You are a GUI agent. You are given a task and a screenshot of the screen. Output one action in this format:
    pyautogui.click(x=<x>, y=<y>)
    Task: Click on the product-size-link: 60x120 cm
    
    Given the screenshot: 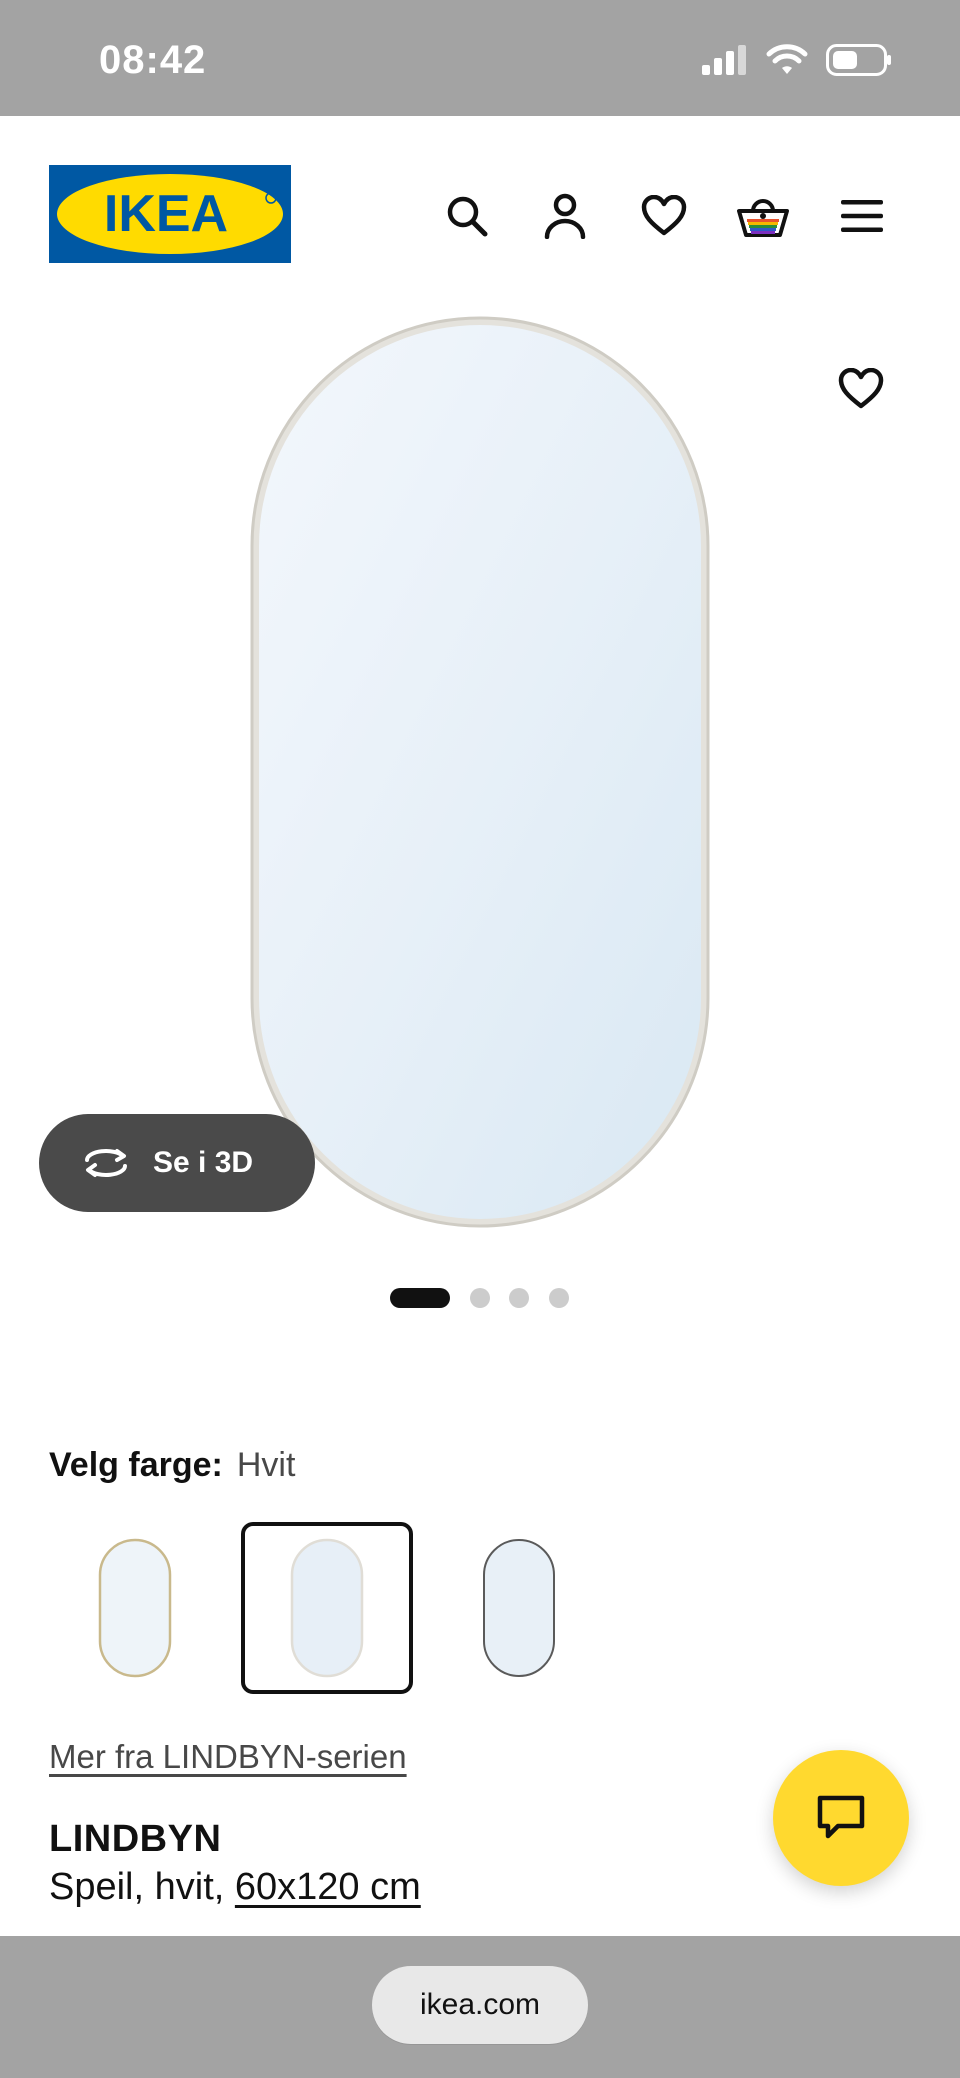 What is the action you would take?
    pyautogui.click(x=328, y=1887)
    